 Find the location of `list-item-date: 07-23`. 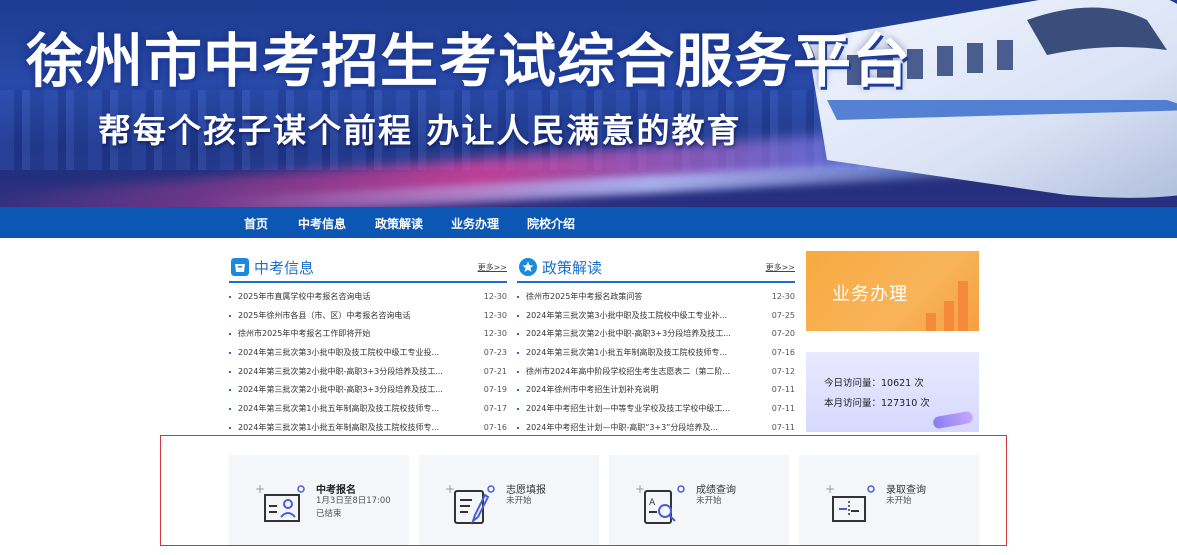

list-item-date: 07-23 is located at coordinates (495, 353).